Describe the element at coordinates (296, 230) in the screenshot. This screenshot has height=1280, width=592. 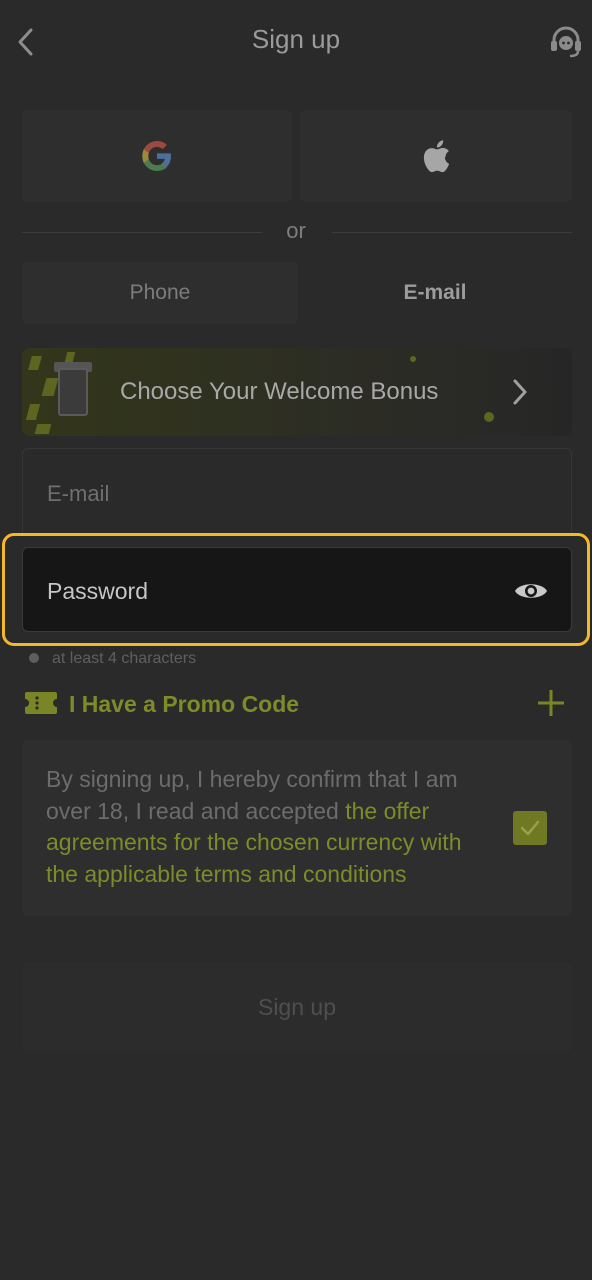
I see `or-separator: or` at that location.